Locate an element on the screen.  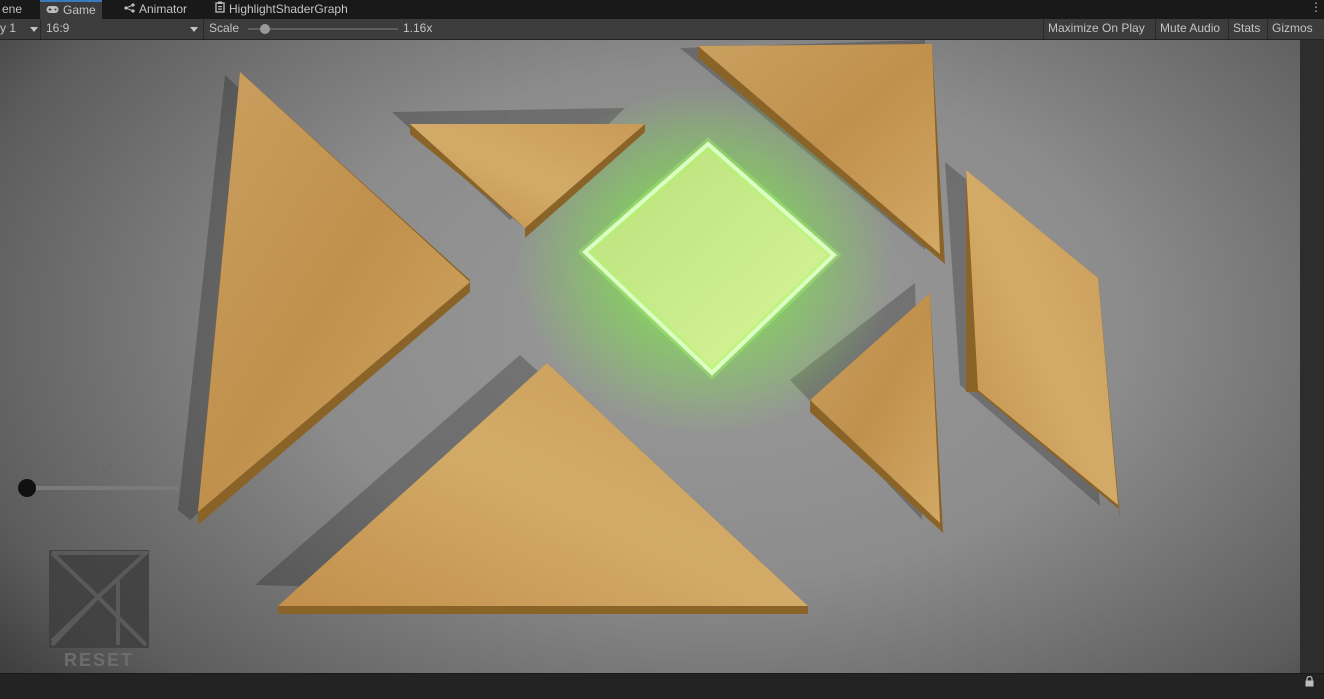
tab-game: Game is located at coordinates (71, 9).